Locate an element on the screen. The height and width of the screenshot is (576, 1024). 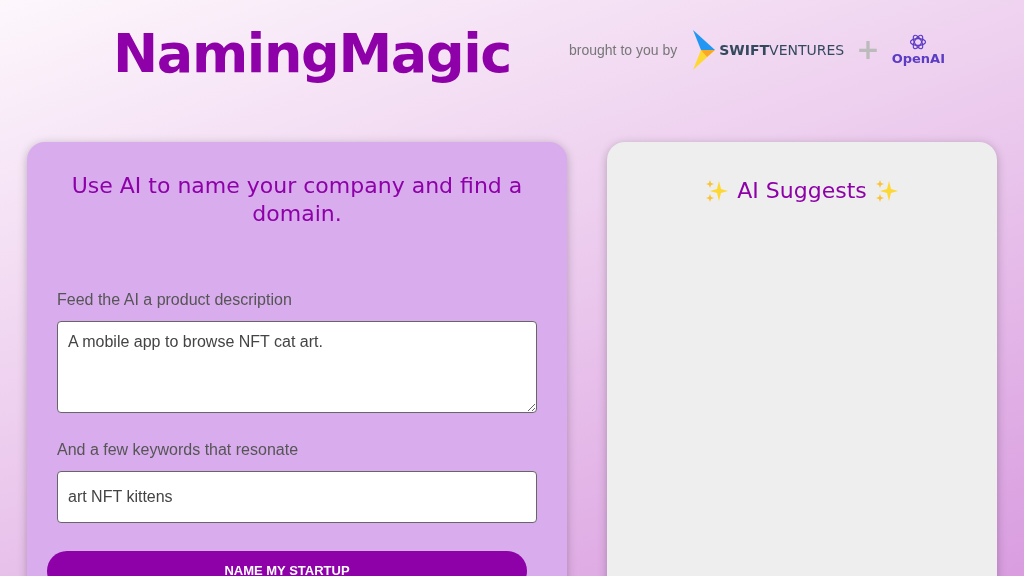
openai-logo: OpenAI is located at coordinates (918, 59).